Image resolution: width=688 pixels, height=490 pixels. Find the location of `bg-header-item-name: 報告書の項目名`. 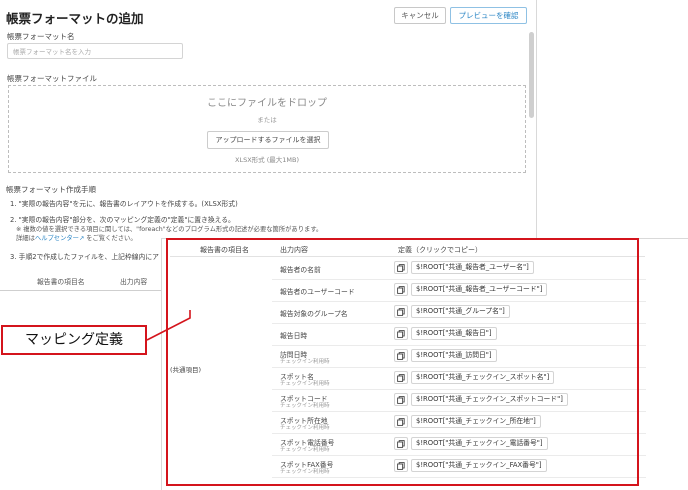

bg-header-item-name: 報告書の項目名 is located at coordinates (61, 282).